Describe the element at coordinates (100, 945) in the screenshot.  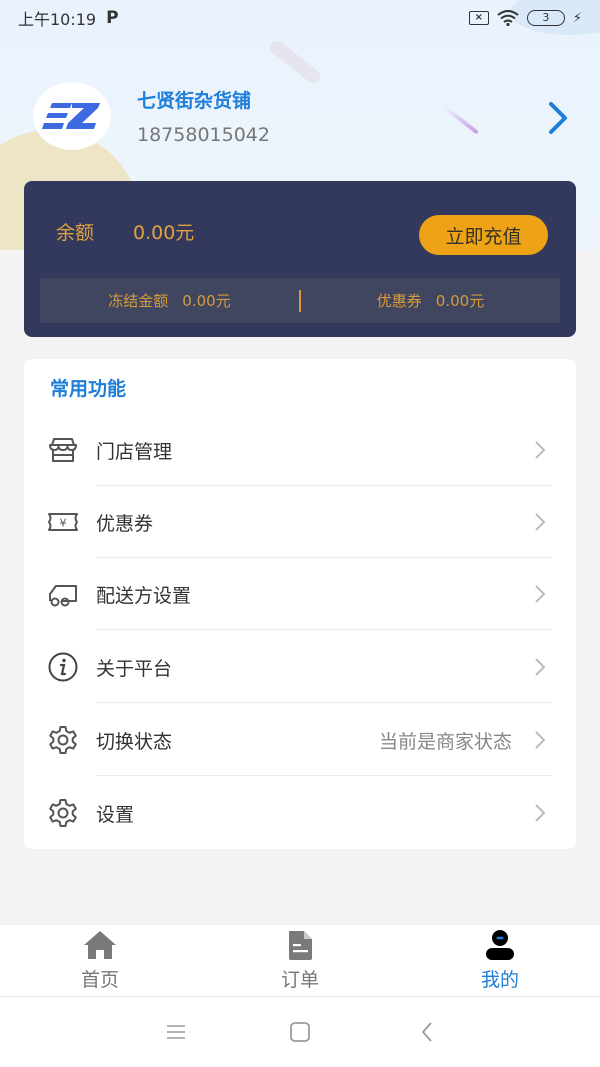
I see `home-icon` at that location.